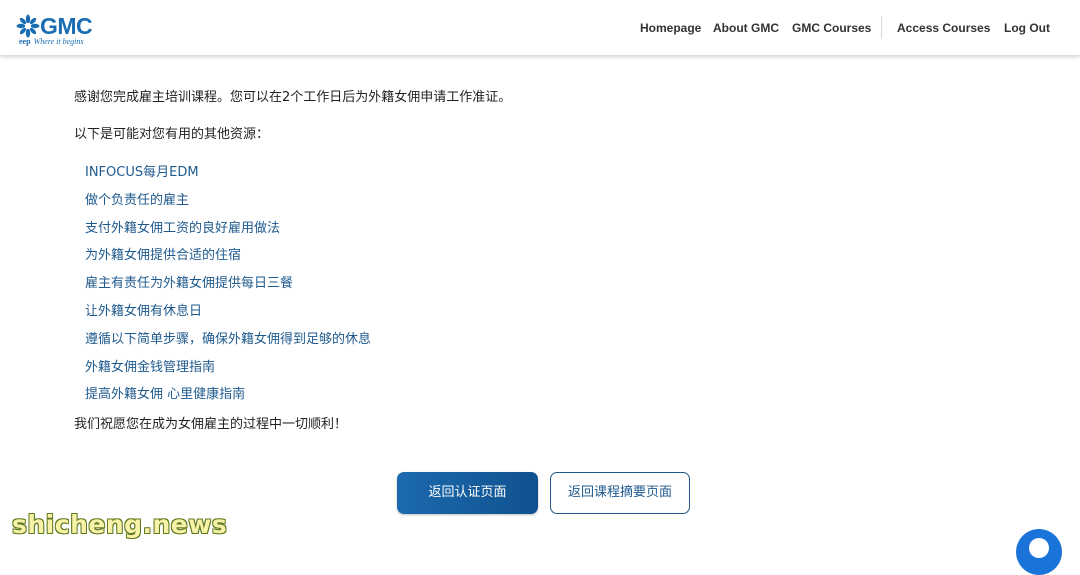 This screenshot has width=1080, height=575. Describe the element at coordinates (467, 493) in the screenshot. I see `back-to-certification-button: 返回认证页面` at that location.